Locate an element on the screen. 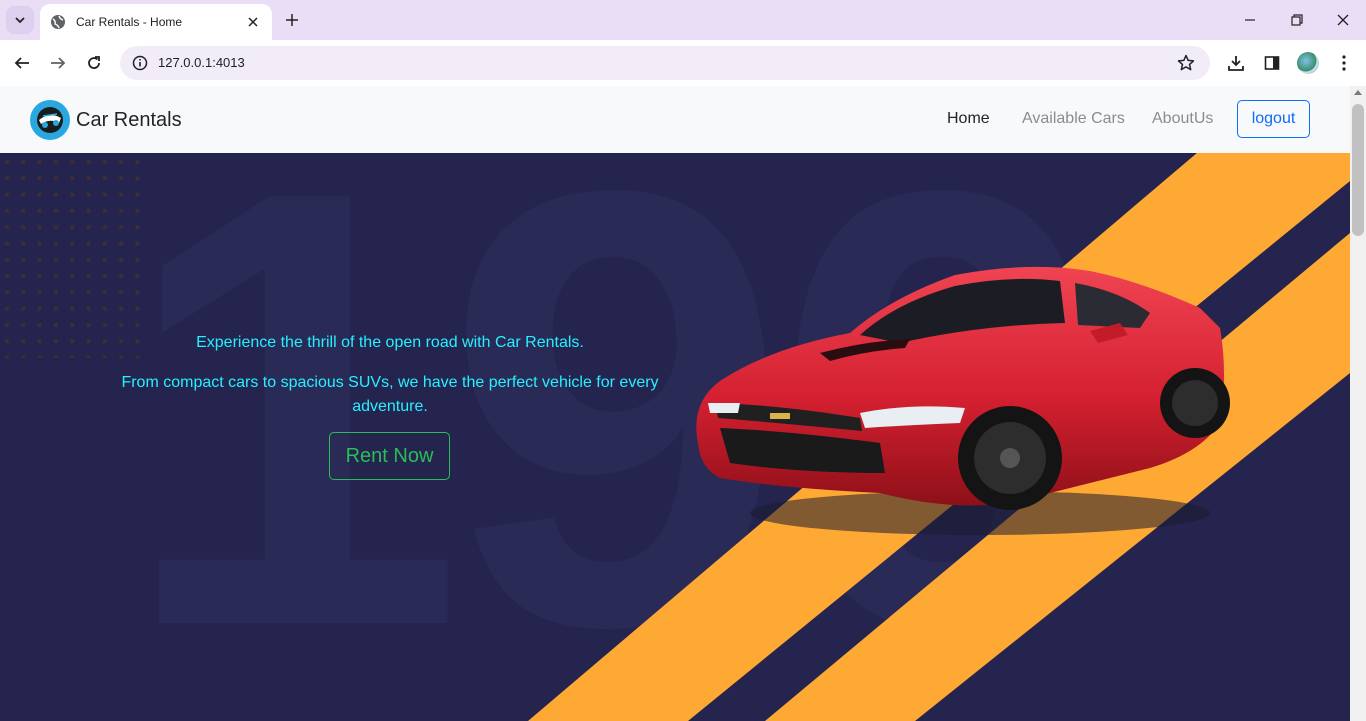 Image resolution: width=1366 pixels, height=721 pixels. menu-button is located at coordinates (1344, 63).